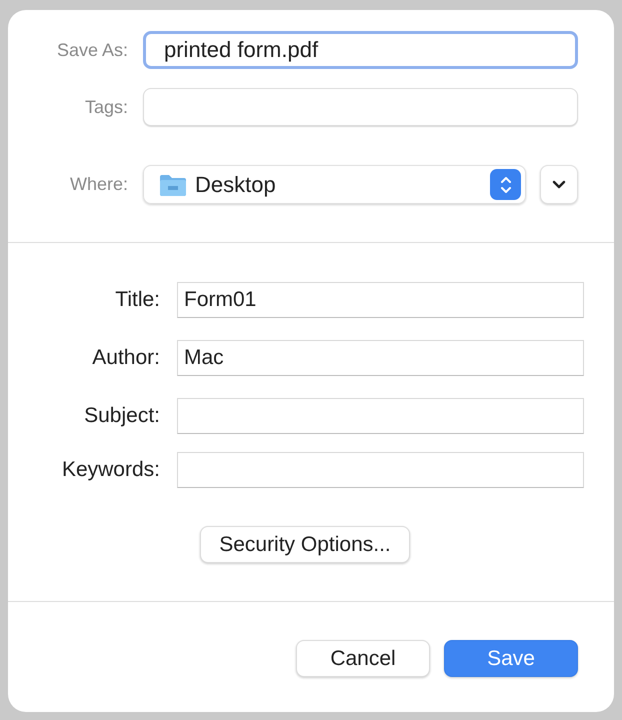 The width and height of the screenshot is (622, 720). What do you see at coordinates (125, 358) in the screenshot?
I see `field-label: Author:` at bounding box center [125, 358].